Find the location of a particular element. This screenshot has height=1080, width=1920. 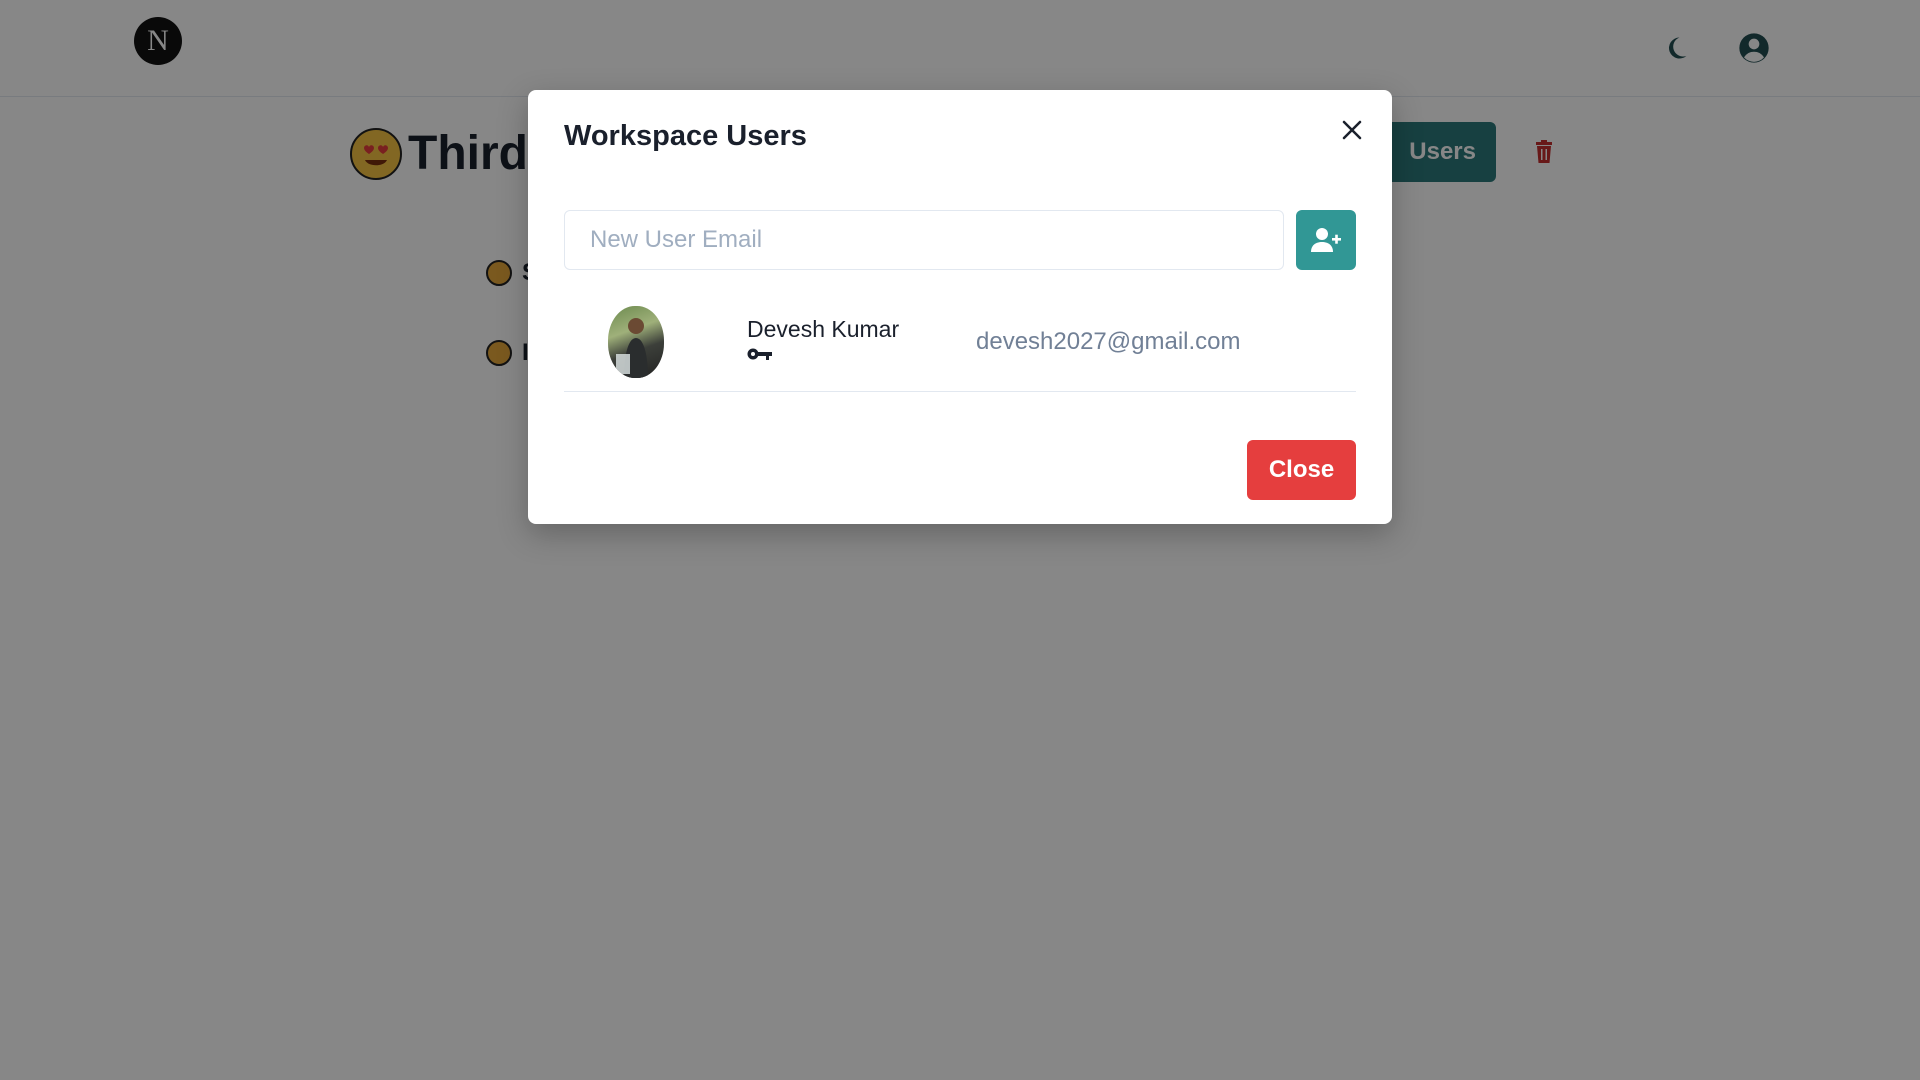

key-icon is located at coordinates (760, 354).